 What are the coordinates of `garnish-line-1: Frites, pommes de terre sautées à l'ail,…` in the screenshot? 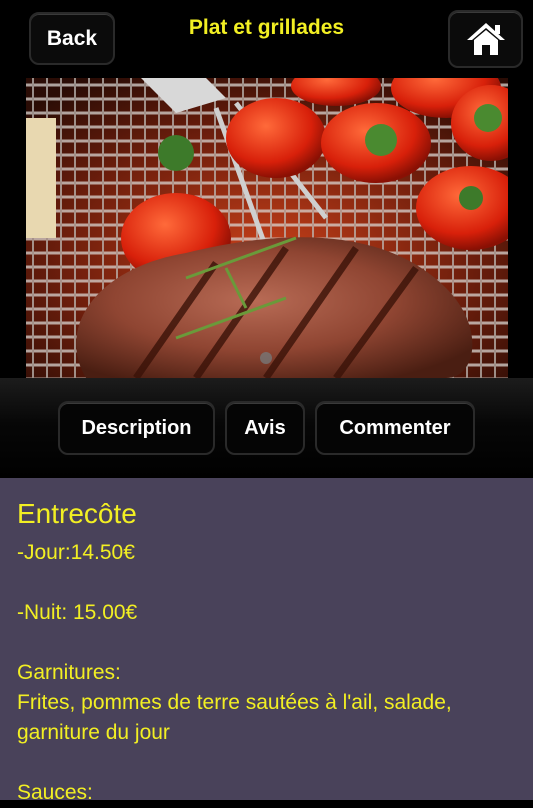 It's located at (234, 702).